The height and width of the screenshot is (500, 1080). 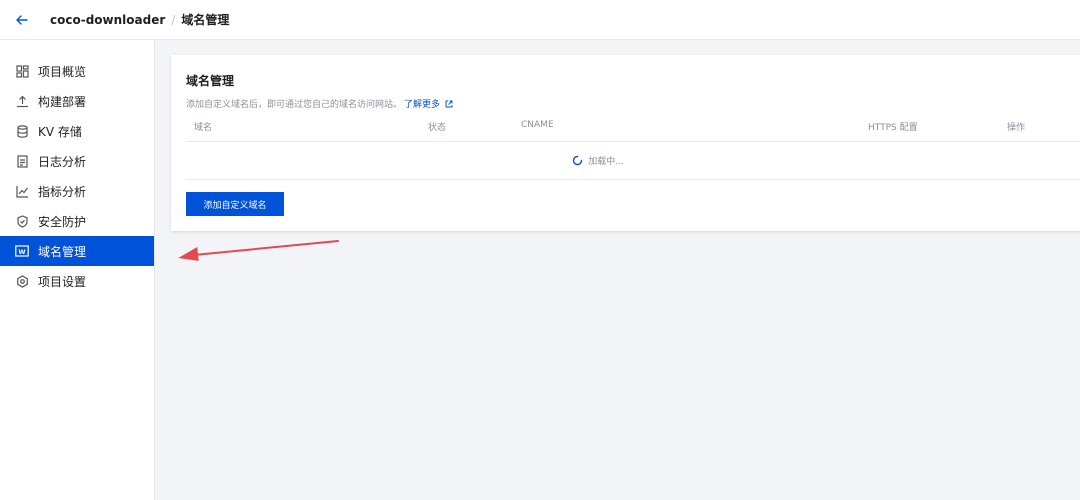 I want to click on top-bar: coco-downloader / 域名管理, so click(x=540, y=20).